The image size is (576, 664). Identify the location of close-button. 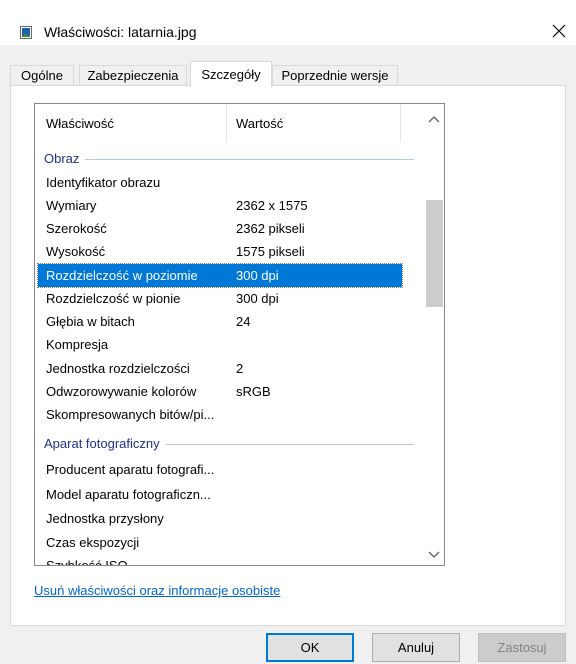
(560, 30).